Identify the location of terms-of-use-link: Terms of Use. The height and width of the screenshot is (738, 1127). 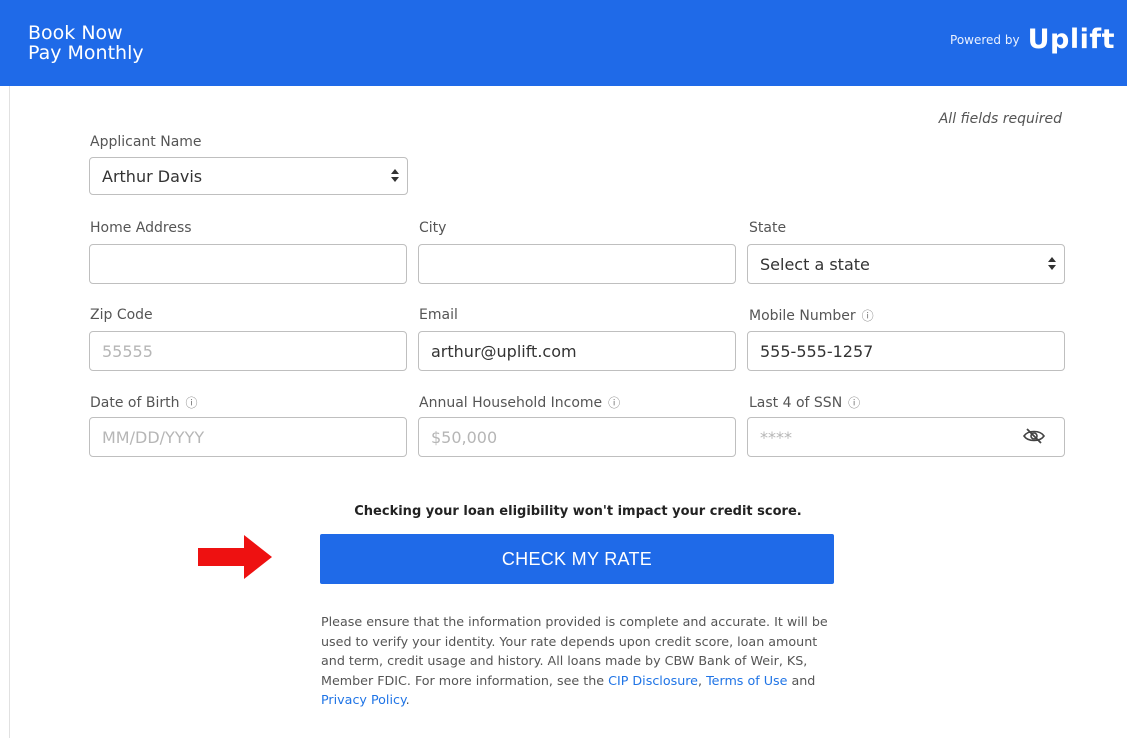
(746, 680).